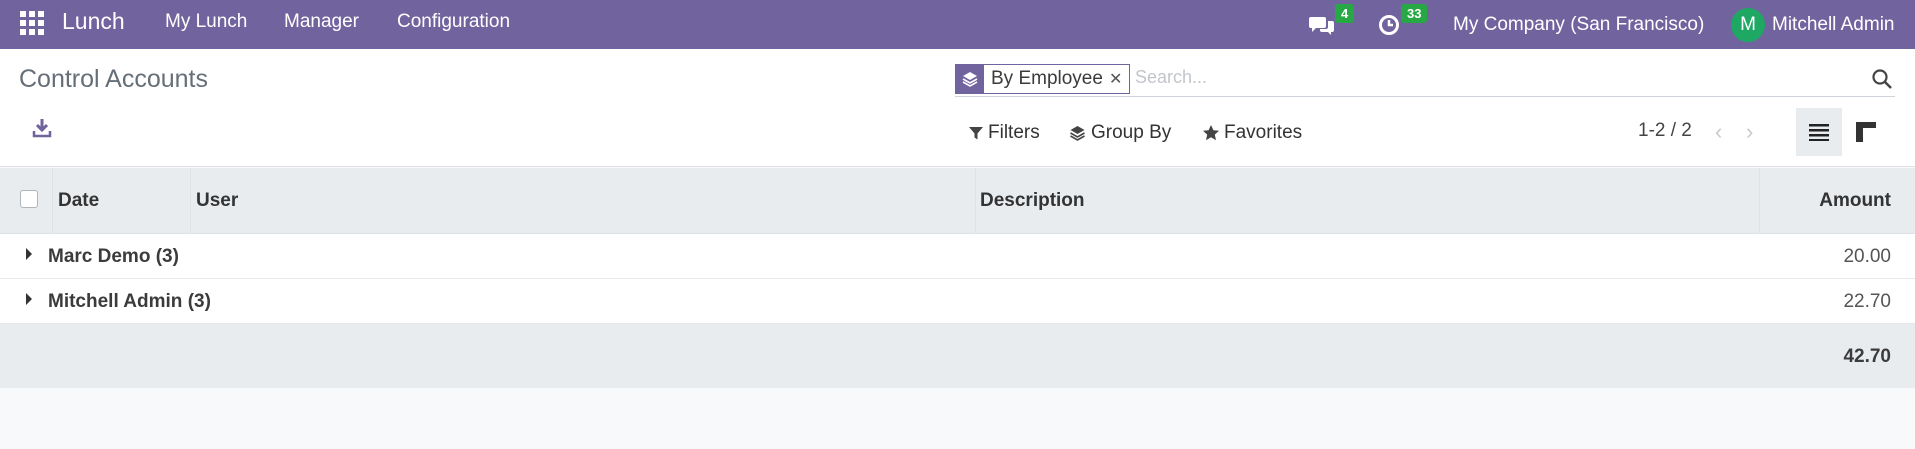 The image size is (1915, 449). I want to click on company-switcher: My Company (San Francisco), so click(1578, 24).